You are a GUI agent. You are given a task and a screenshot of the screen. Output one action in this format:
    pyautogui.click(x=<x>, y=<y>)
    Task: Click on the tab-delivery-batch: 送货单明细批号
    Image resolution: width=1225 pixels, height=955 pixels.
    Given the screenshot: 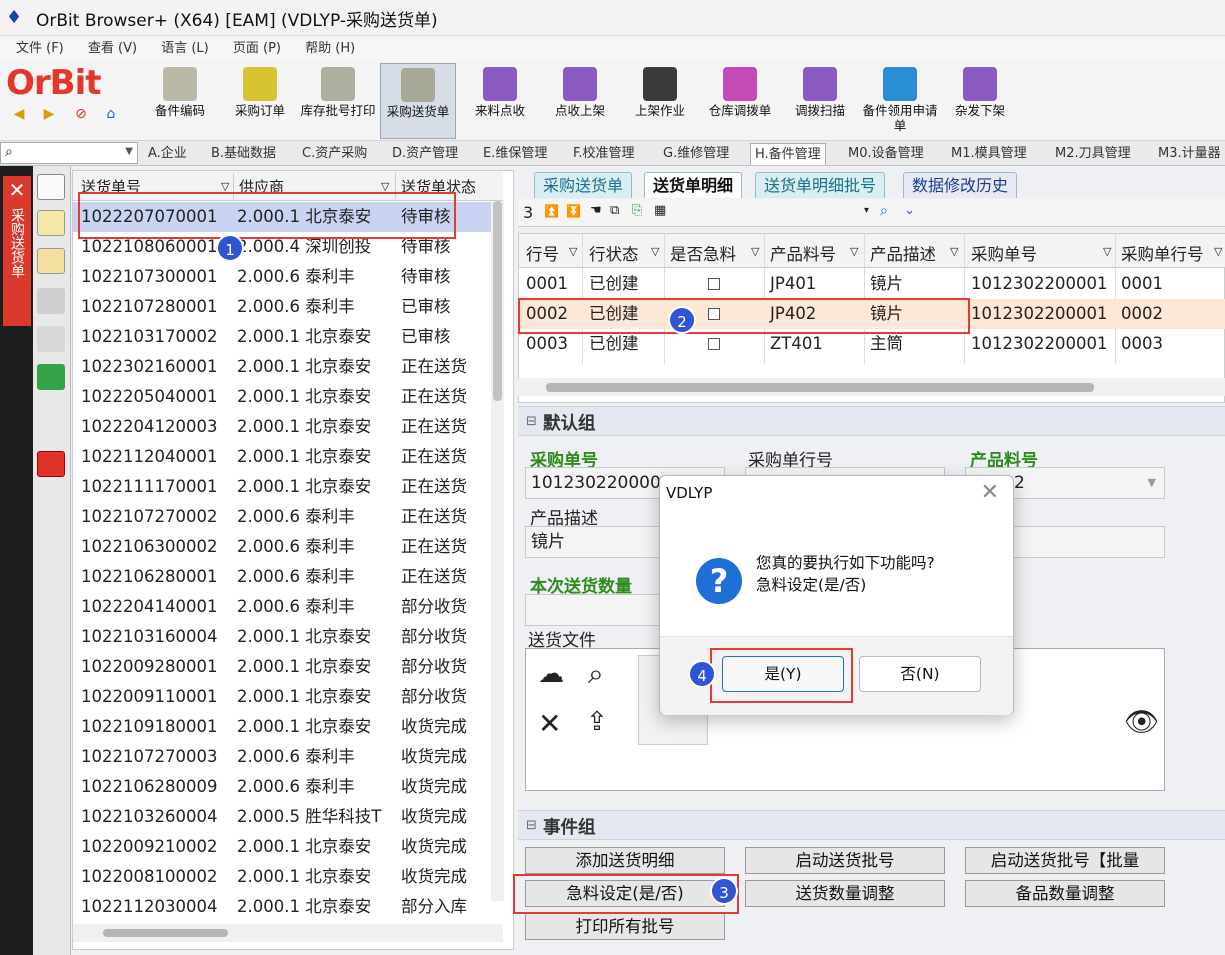 What is the action you would take?
    pyautogui.click(x=820, y=185)
    